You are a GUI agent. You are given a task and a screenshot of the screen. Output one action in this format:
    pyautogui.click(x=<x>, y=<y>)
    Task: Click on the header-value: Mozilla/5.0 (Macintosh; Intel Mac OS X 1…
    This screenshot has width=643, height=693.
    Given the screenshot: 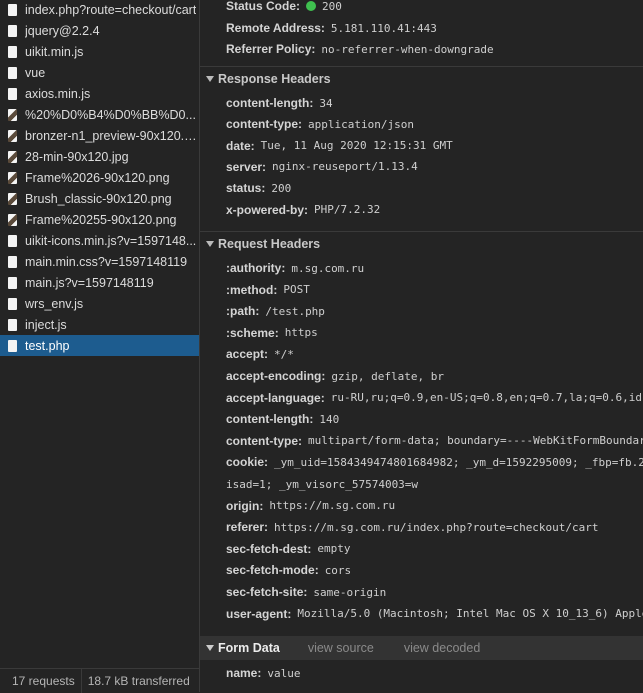 What is the action you would take?
    pyautogui.click(x=470, y=614)
    